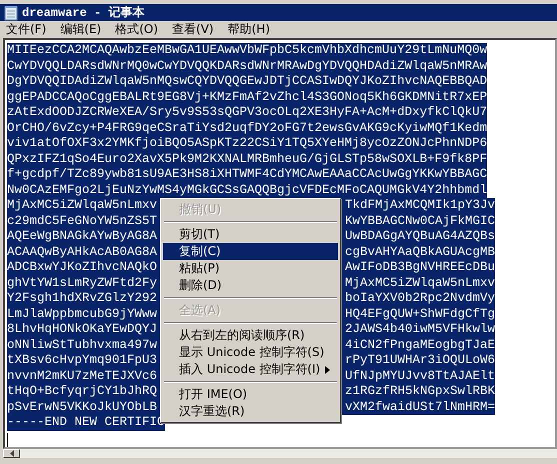 The width and height of the screenshot is (557, 464). Describe the element at coordinates (82, 268) in the screenshot. I see `selected-text: ADCBxwYJKoZIhvcNAQkO` at that location.